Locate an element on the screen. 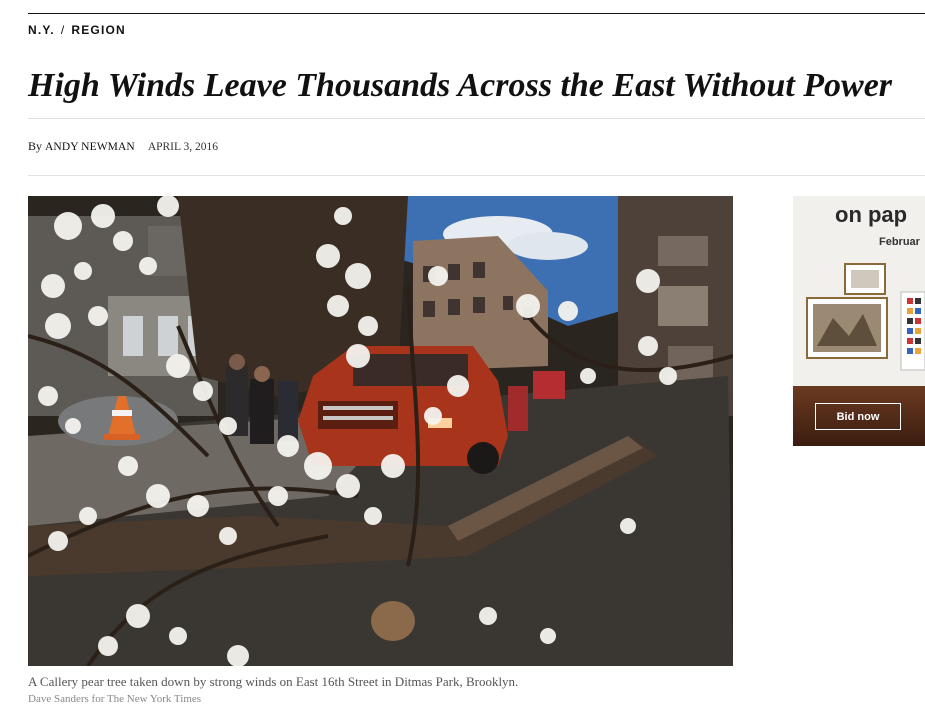  bid-now-button: Bid now is located at coordinates (858, 416).